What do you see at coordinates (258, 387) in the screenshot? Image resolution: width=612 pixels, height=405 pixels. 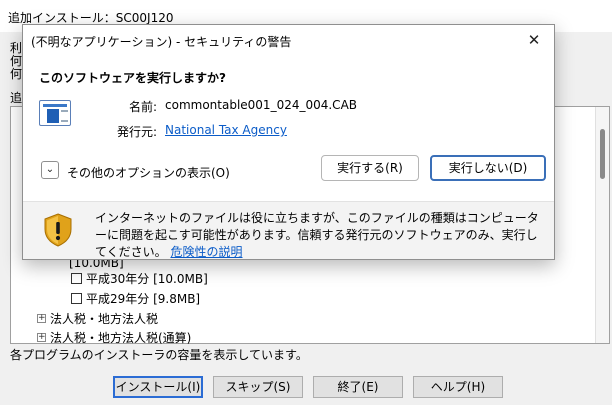 I see `skip-button: スキップ(S)` at bounding box center [258, 387].